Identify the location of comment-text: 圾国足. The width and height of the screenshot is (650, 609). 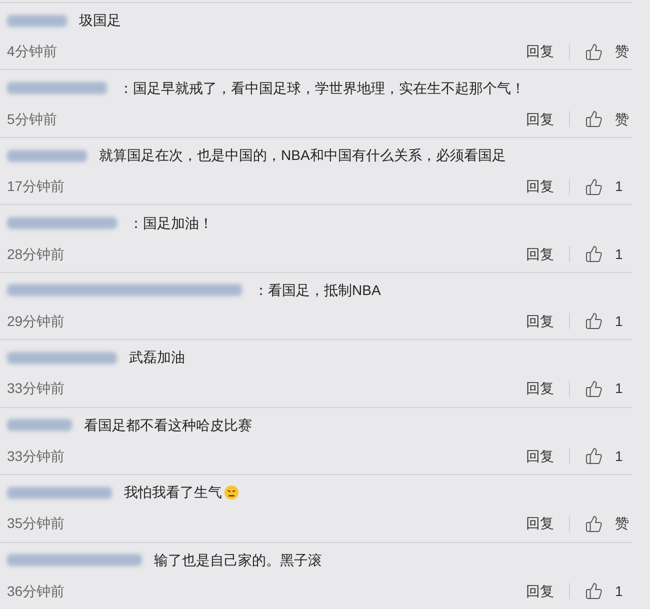
(100, 20).